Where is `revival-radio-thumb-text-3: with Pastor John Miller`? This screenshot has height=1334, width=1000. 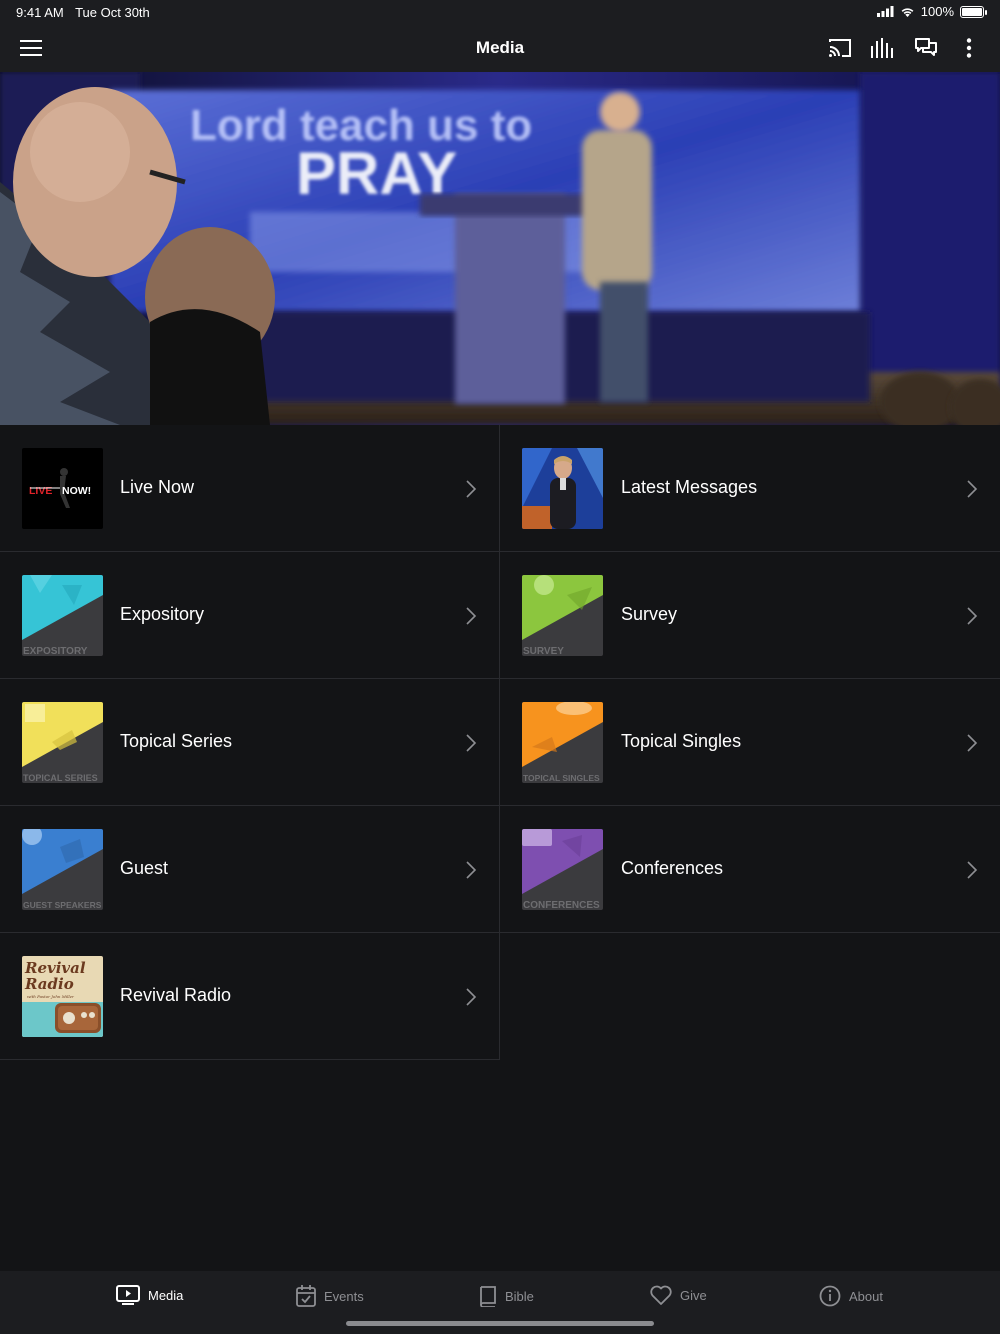
revival-radio-thumb-text-3: with Pastor John Miller is located at coordinates (51, 996).